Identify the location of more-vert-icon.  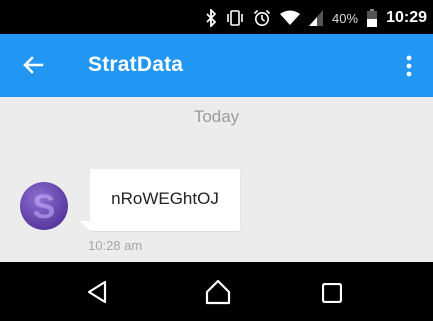
(409, 66).